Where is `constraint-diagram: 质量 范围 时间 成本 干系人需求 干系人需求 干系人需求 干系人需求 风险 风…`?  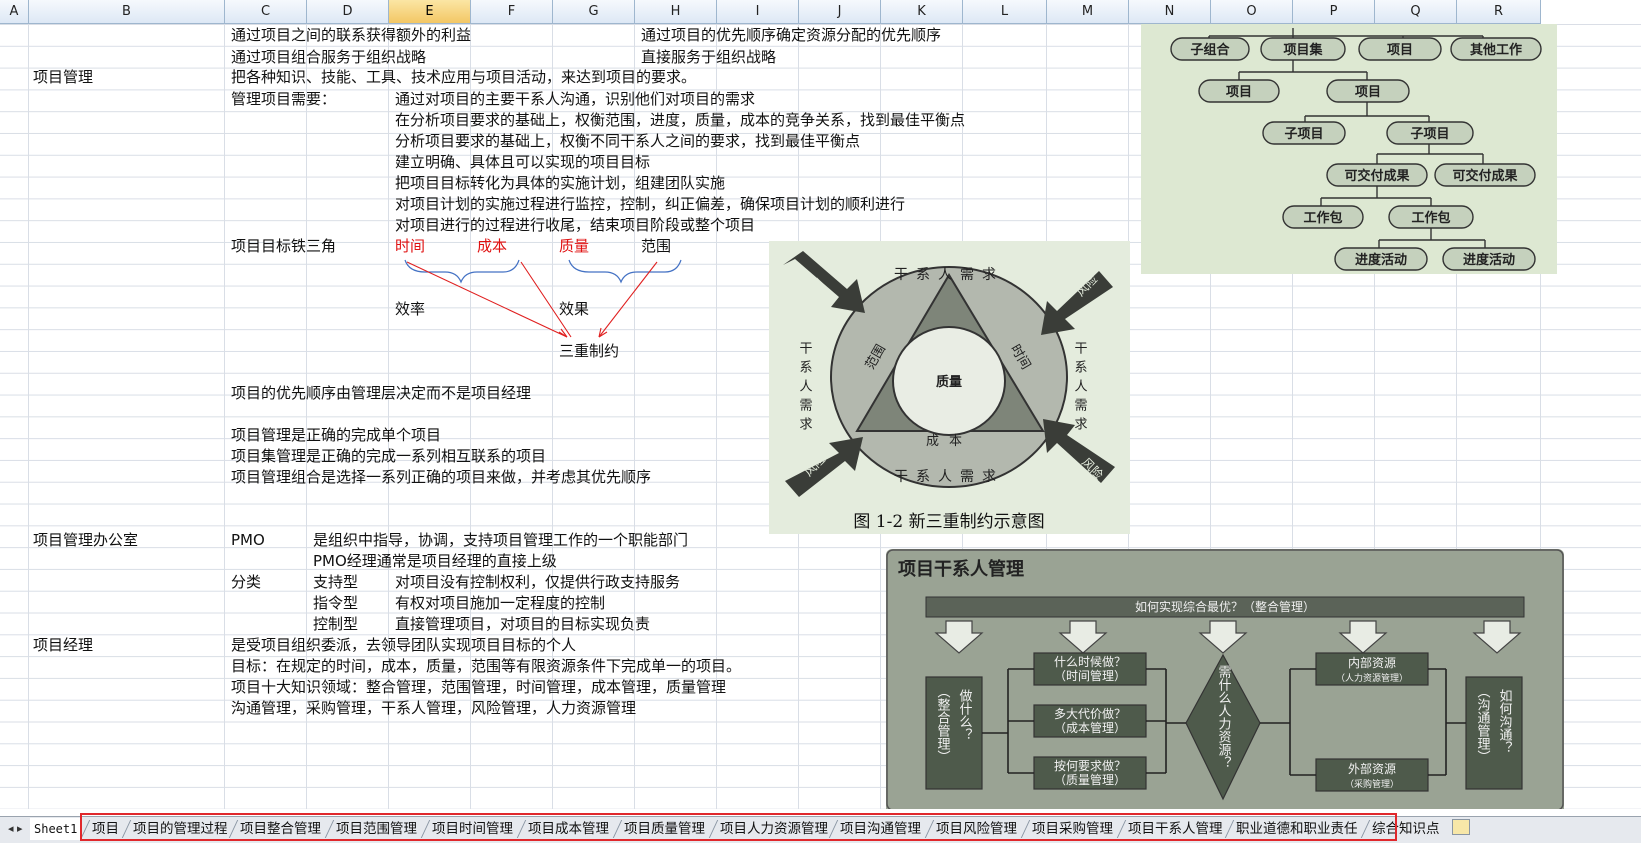 constraint-diagram: 质量 范围 时间 成本 干系人需求 干系人需求 干系人需求 干系人需求 风险 风… is located at coordinates (949, 391).